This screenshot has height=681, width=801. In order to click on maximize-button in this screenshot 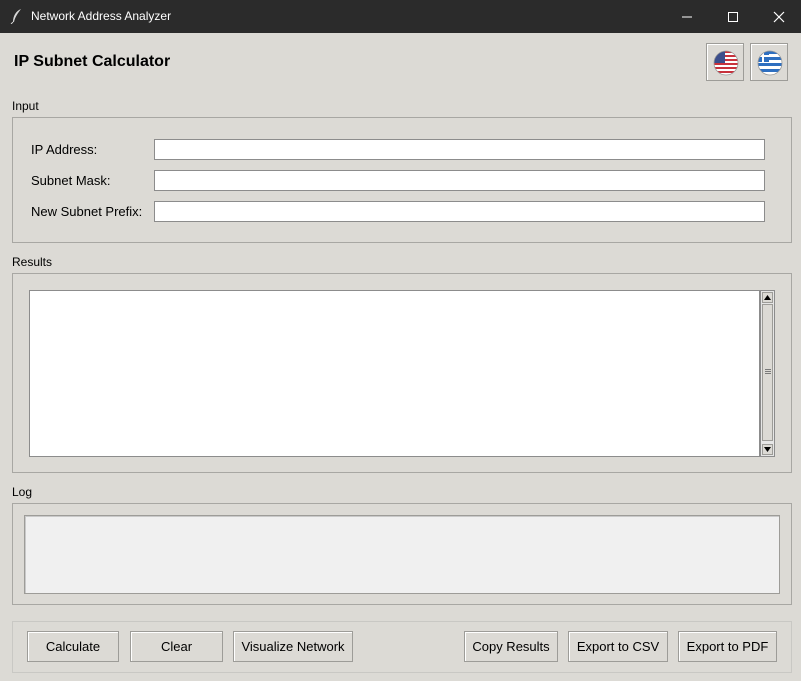, I will do `click(733, 16)`.